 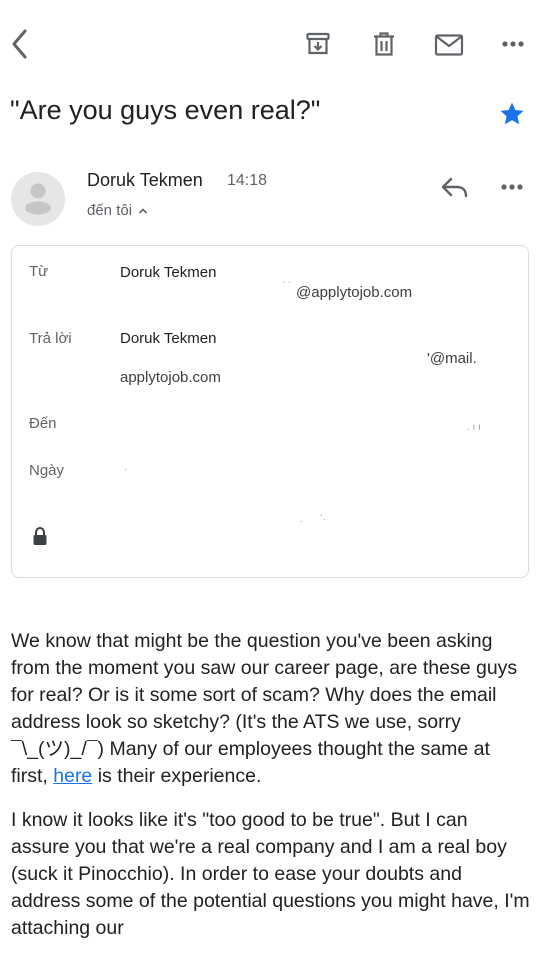 I want to click on envelope-icon, so click(x=449, y=45).